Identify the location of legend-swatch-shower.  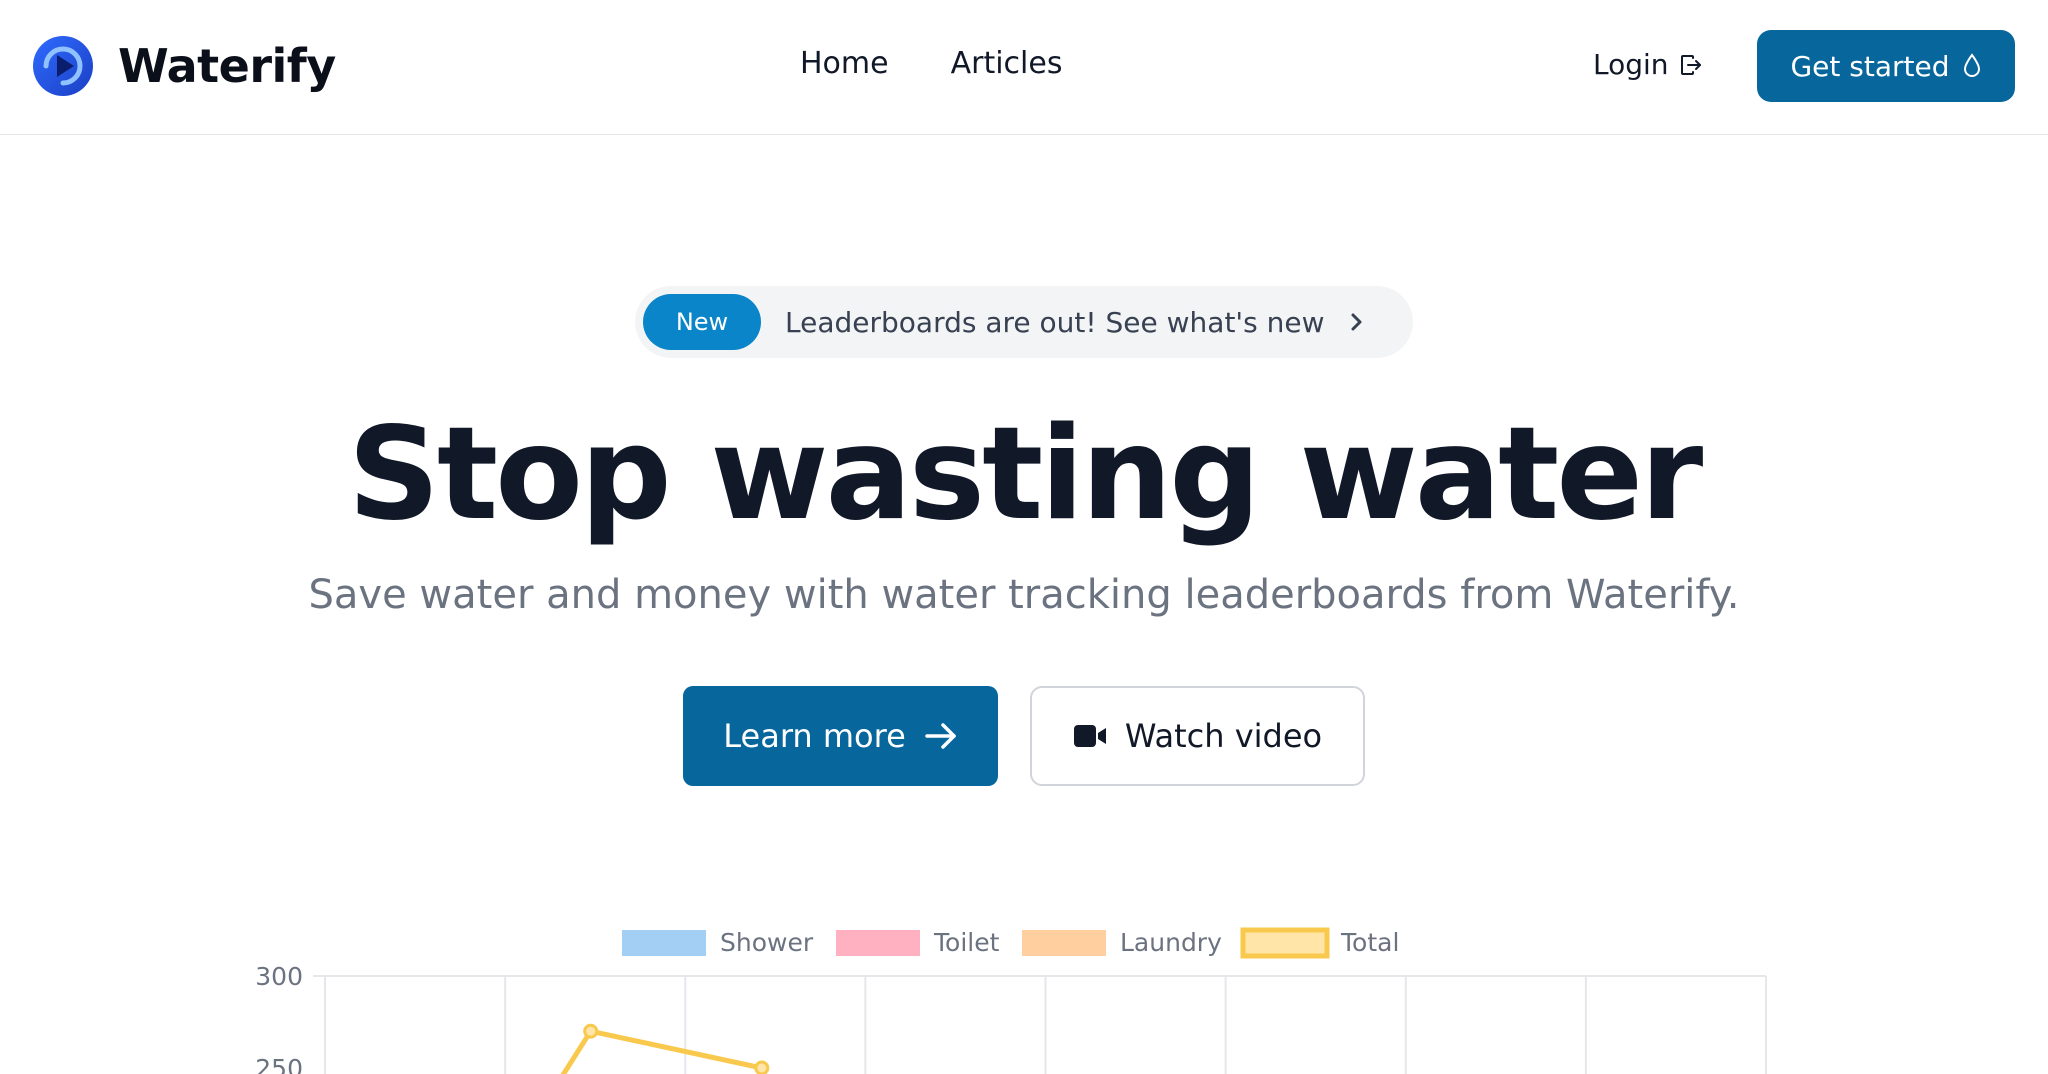
(664, 943).